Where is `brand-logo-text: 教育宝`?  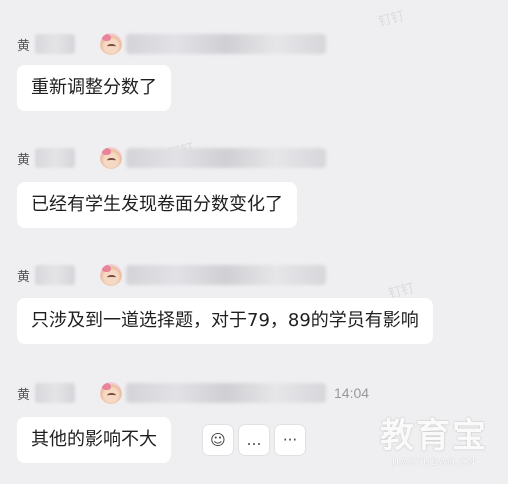 brand-logo-text: 教育宝 is located at coordinates (434, 436).